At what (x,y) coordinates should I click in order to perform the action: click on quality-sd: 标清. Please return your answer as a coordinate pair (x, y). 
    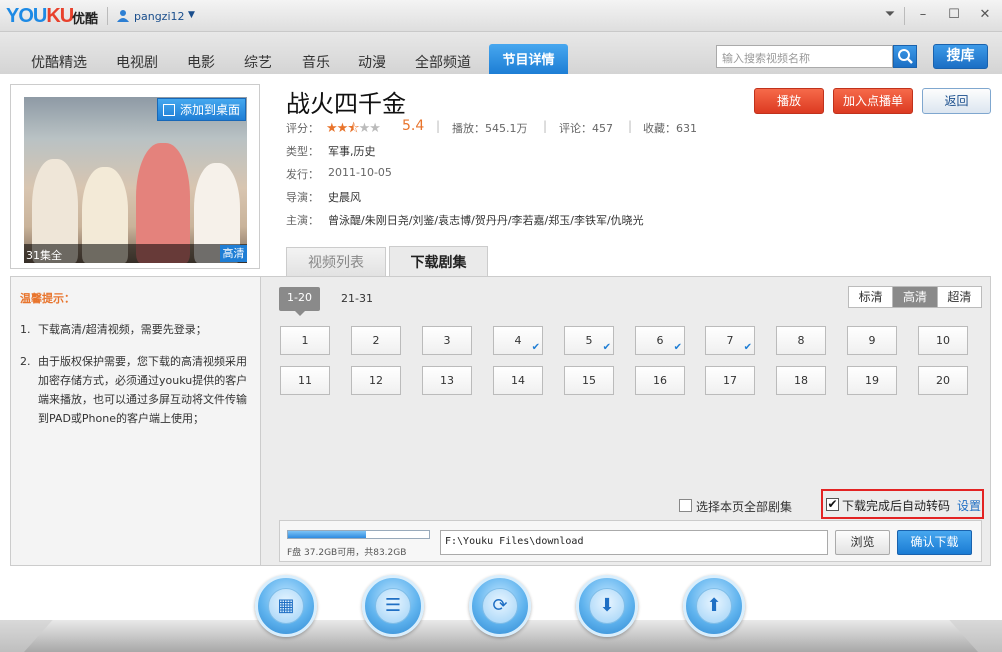
    Looking at the image, I should click on (871, 297).